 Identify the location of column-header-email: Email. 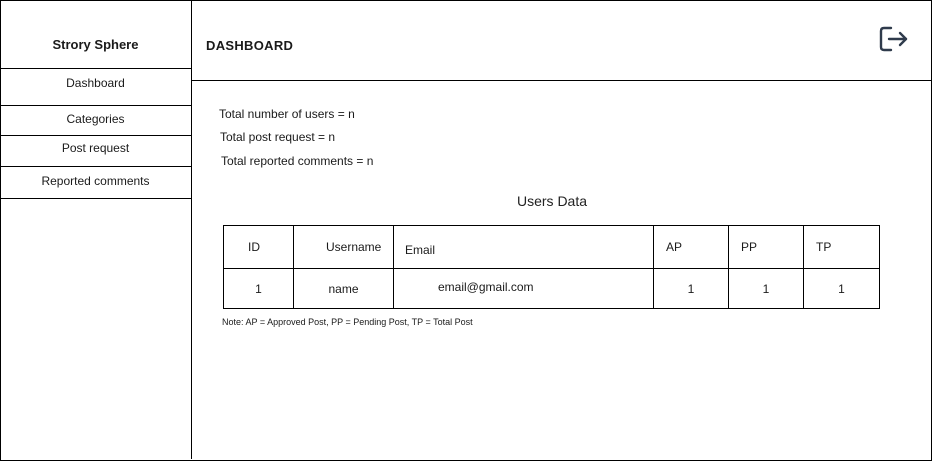
(523, 247).